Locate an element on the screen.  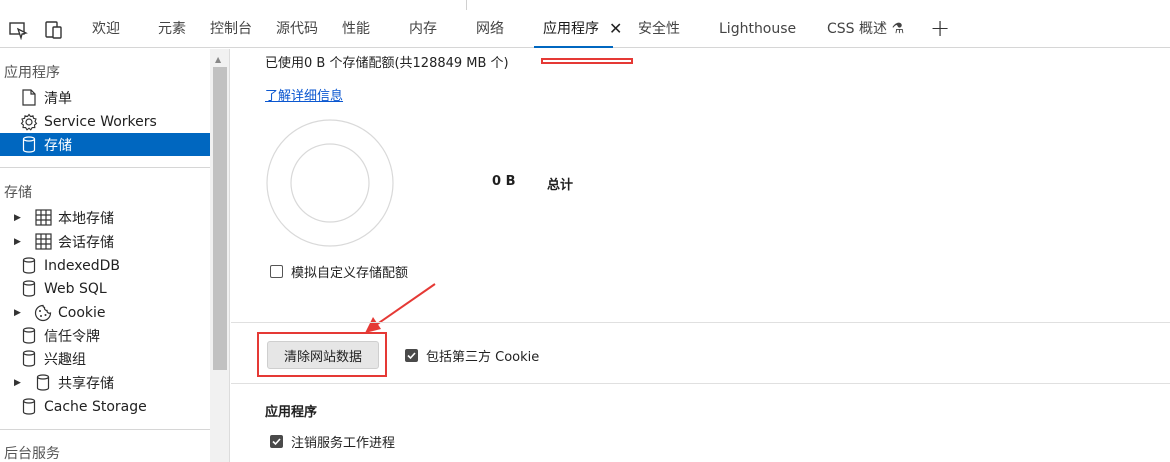
close-tab-icon: ✕ is located at coordinates (615, 29).